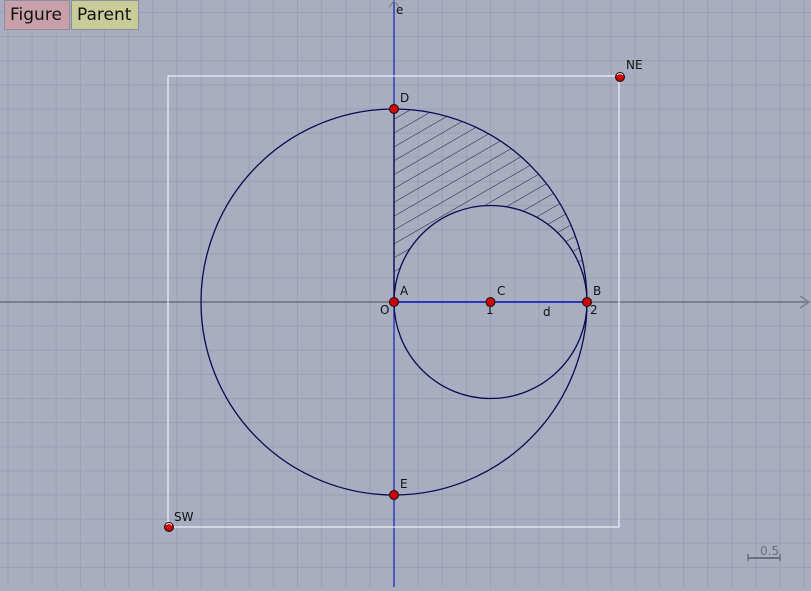 This screenshot has height=591, width=811. I want to click on point-sw: SW, so click(179, 521).